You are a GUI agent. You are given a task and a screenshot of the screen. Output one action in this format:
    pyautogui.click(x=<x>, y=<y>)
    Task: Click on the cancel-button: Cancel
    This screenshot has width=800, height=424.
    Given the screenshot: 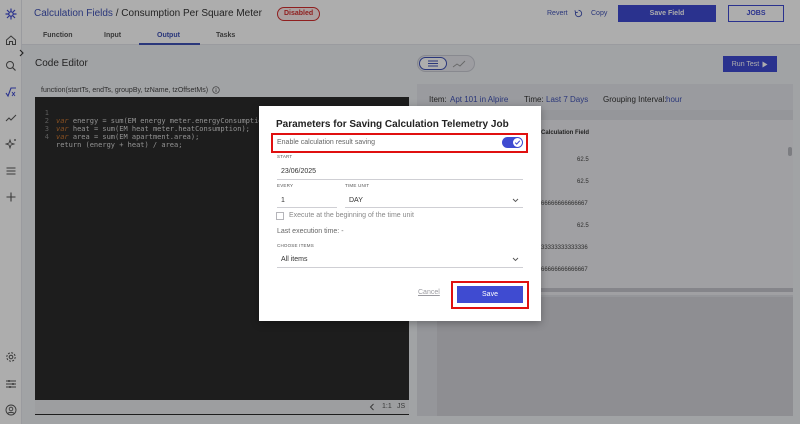 What is the action you would take?
    pyautogui.click(x=429, y=292)
    